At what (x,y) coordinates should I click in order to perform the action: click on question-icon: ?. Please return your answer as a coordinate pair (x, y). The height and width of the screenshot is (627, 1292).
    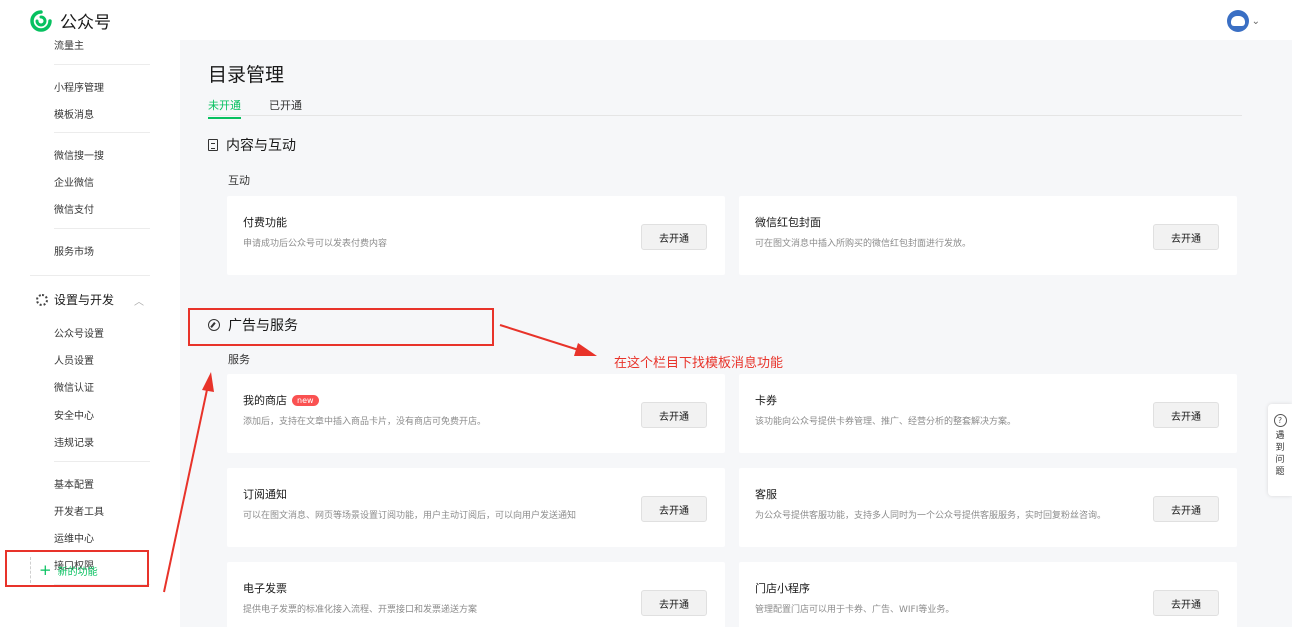
    Looking at the image, I should click on (1280, 420).